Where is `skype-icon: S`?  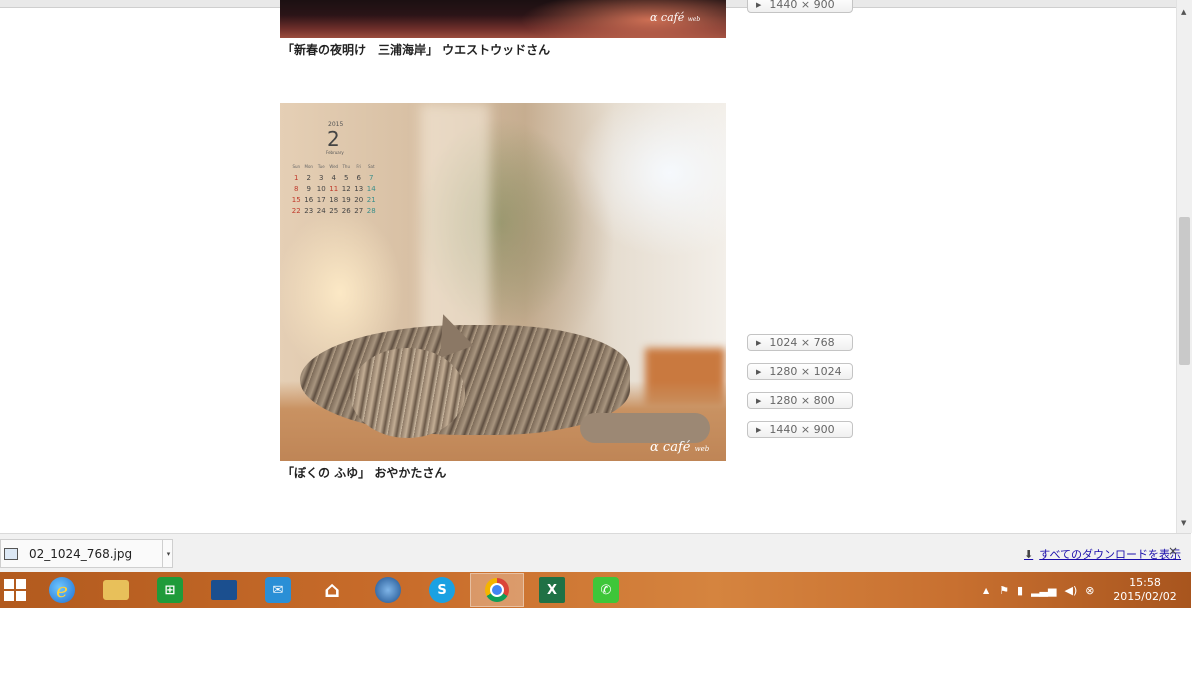 skype-icon: S is located at coordinates (442, 590).